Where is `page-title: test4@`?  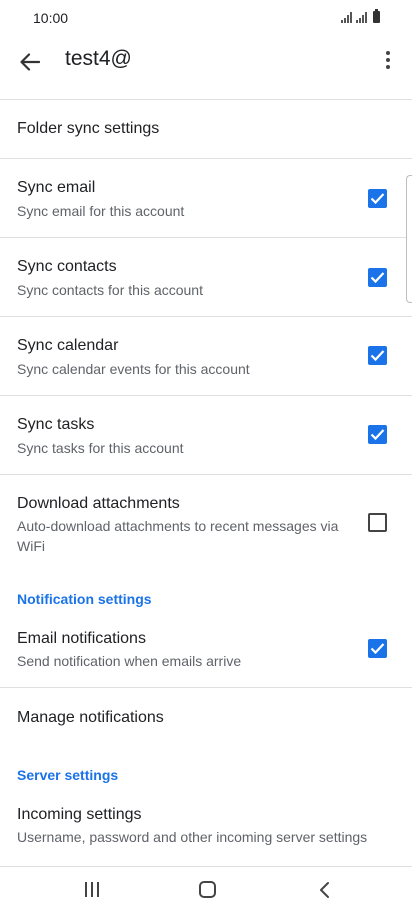 page-title: test4@ is located at coordinates (98, 58).